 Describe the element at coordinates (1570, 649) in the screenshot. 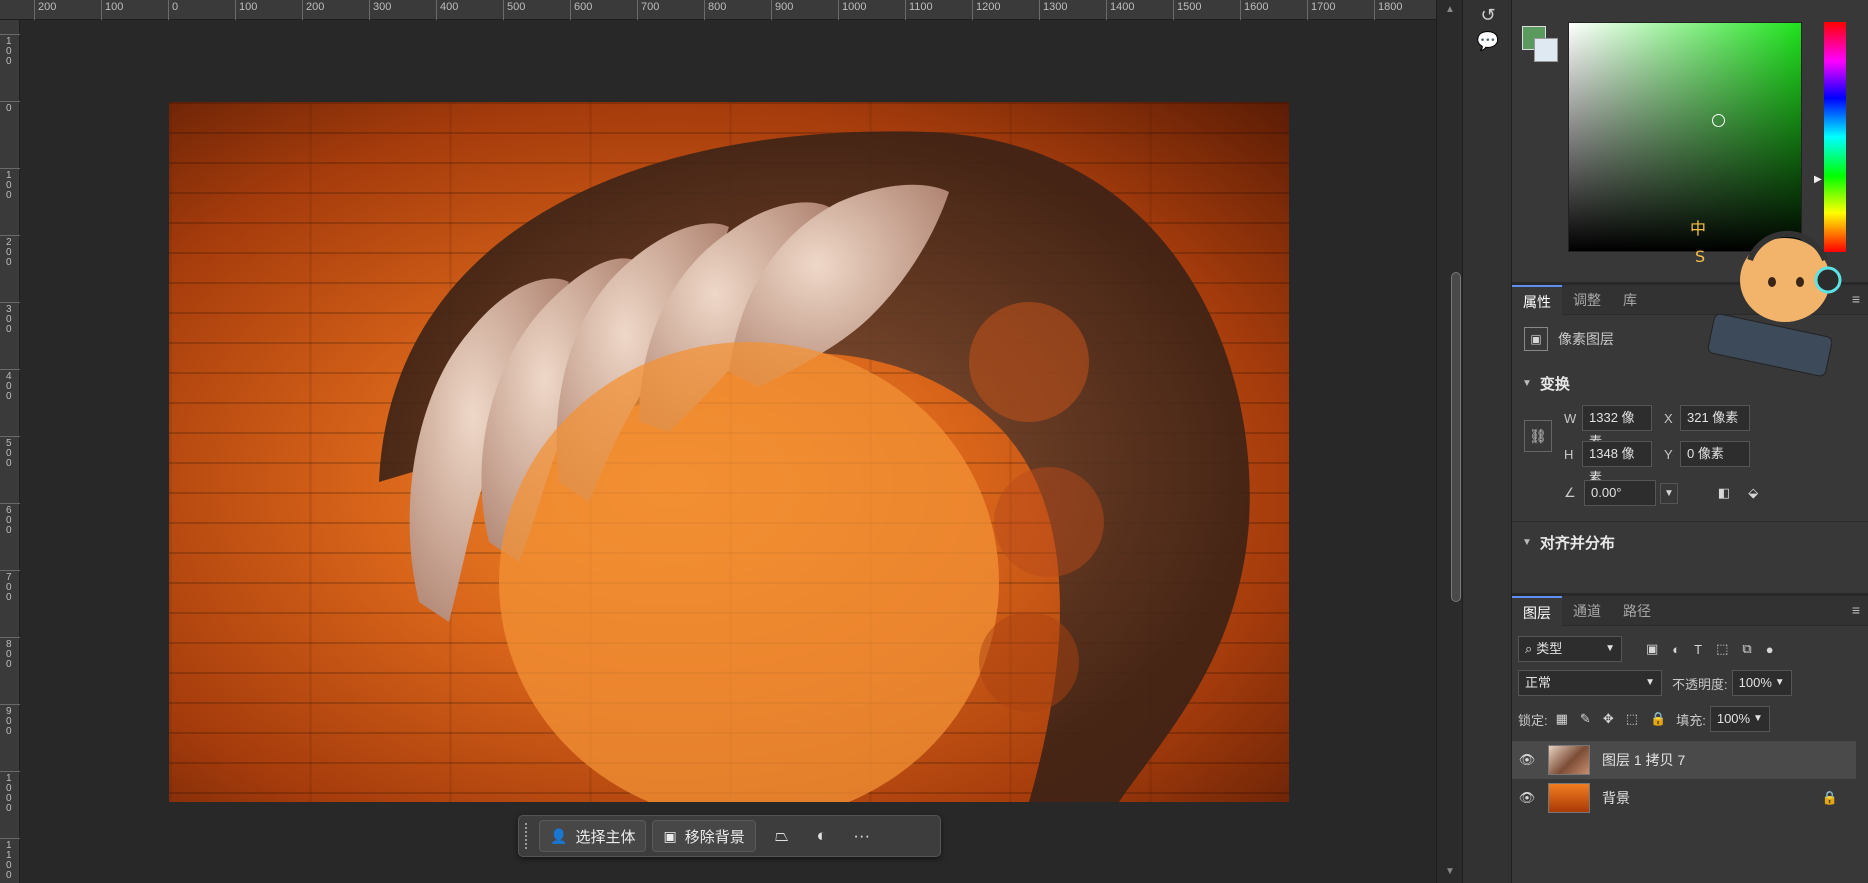

I see `layer-filter-select: ⌕ 类型 ▼` at that location.